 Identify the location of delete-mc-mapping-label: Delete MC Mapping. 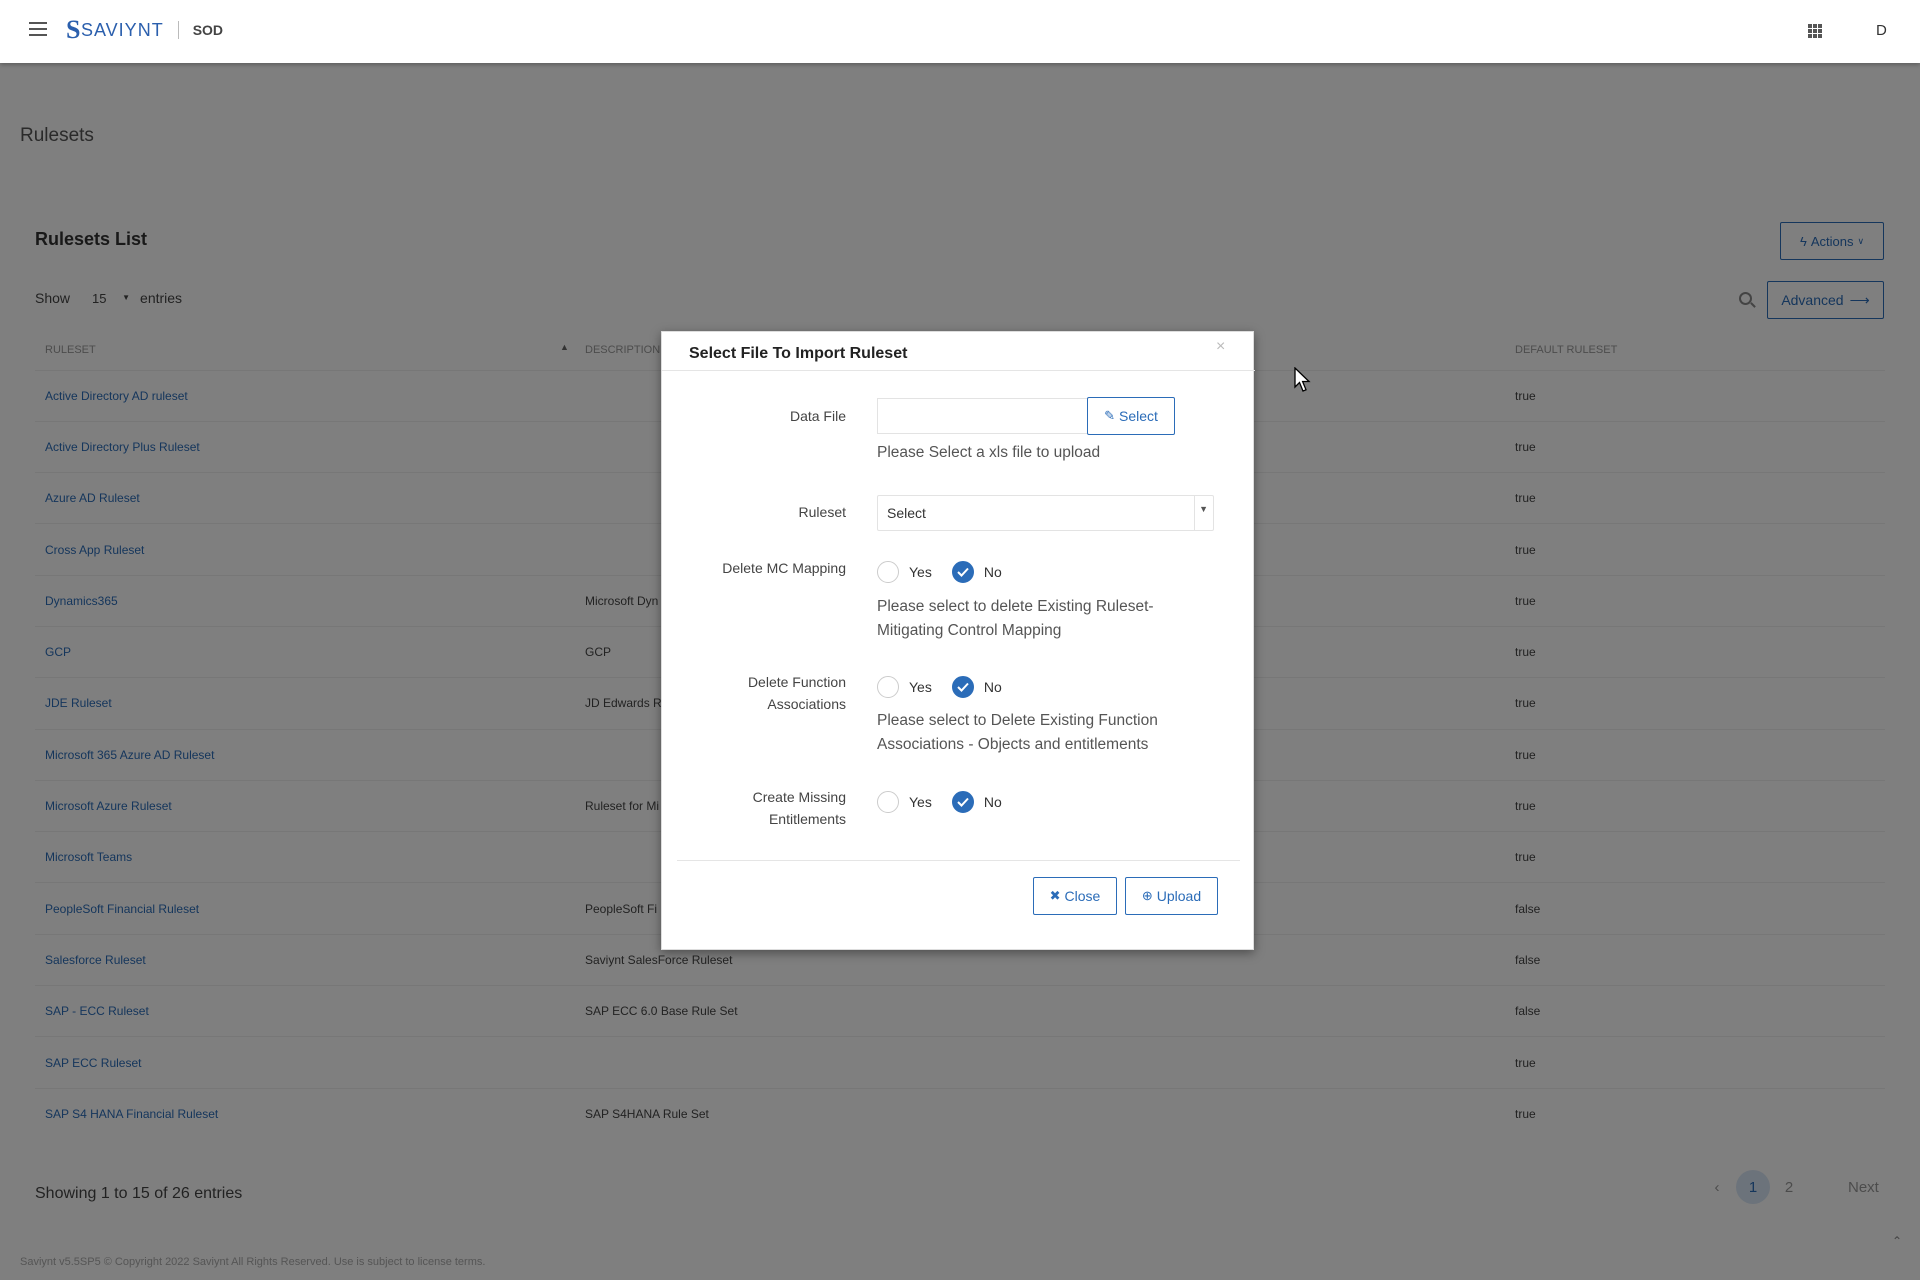
(784, 568).